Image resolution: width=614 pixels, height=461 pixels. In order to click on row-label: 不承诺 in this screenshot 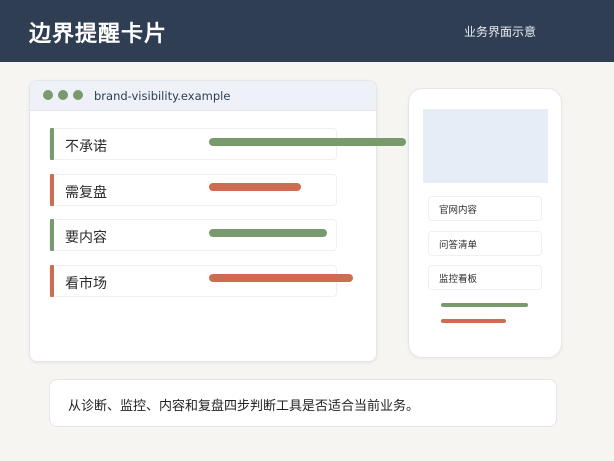, I will do `click(86, 147)`.